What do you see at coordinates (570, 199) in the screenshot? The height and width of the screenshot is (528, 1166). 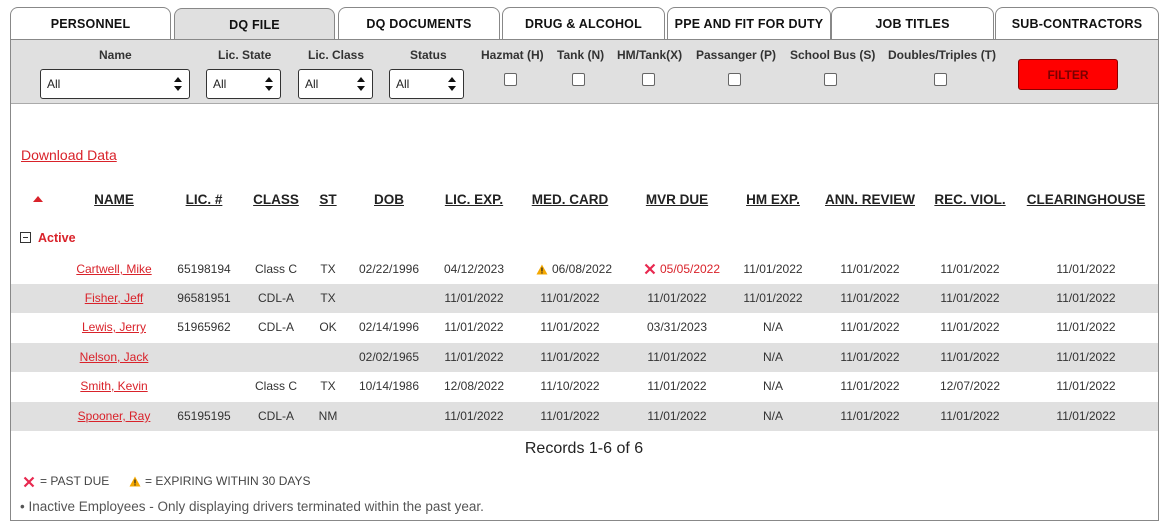 I see `col-header-med-card: MED. CARD` at bounding box center [570, 199].